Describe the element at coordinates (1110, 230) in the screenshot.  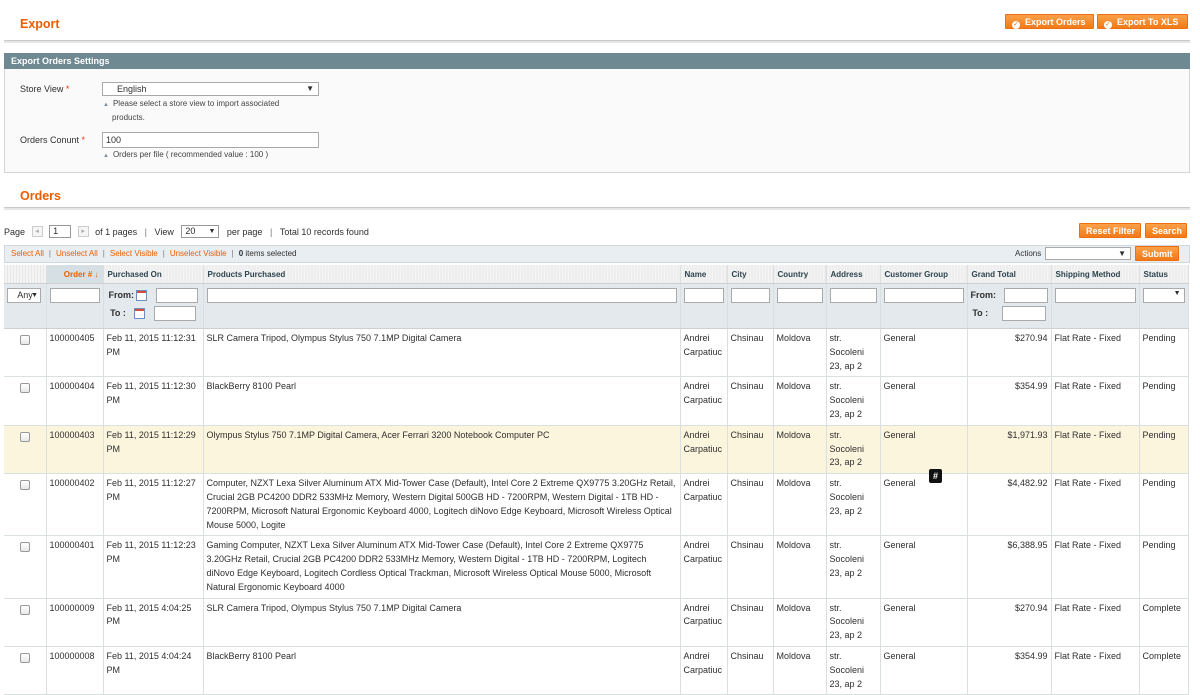
I see `reset-filter-button: Reset Filter` at that location.